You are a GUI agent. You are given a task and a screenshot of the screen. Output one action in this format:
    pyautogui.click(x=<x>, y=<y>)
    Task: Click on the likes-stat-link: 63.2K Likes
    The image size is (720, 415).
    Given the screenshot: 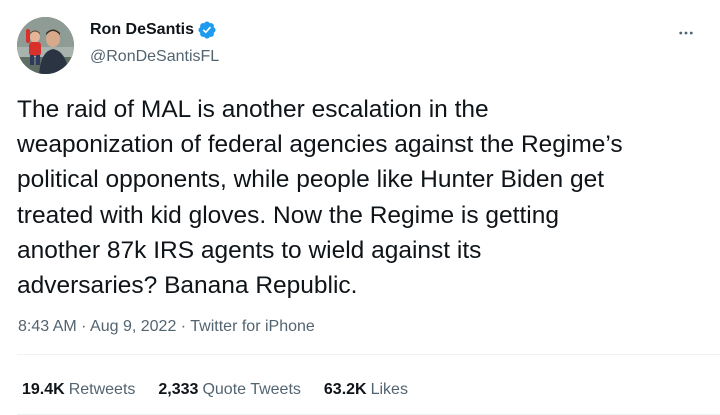 What is the action you would take?
    pyautogui.click(x=366, y=390)
    